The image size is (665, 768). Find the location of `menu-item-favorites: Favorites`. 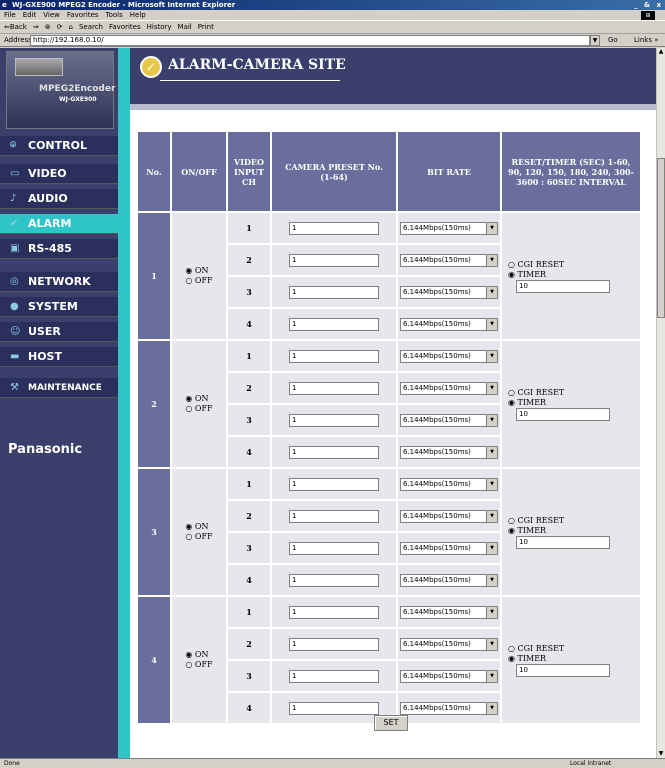

menu-item-favorites: Favorites is located at coordinates (83, 15).